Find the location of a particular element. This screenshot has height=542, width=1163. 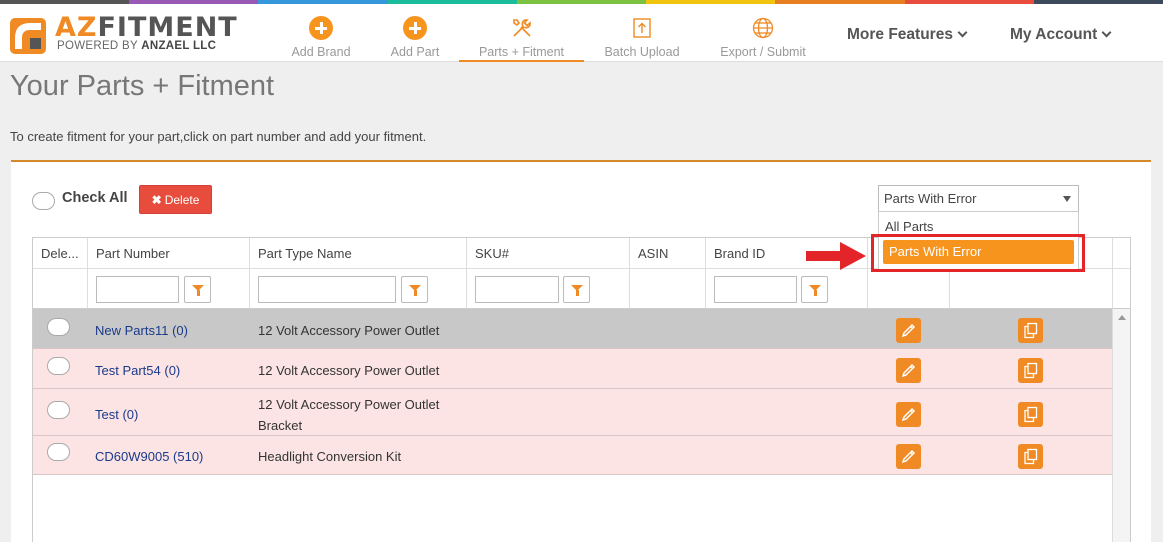

col-sku: SKU# is located at coordinates (548, 253).